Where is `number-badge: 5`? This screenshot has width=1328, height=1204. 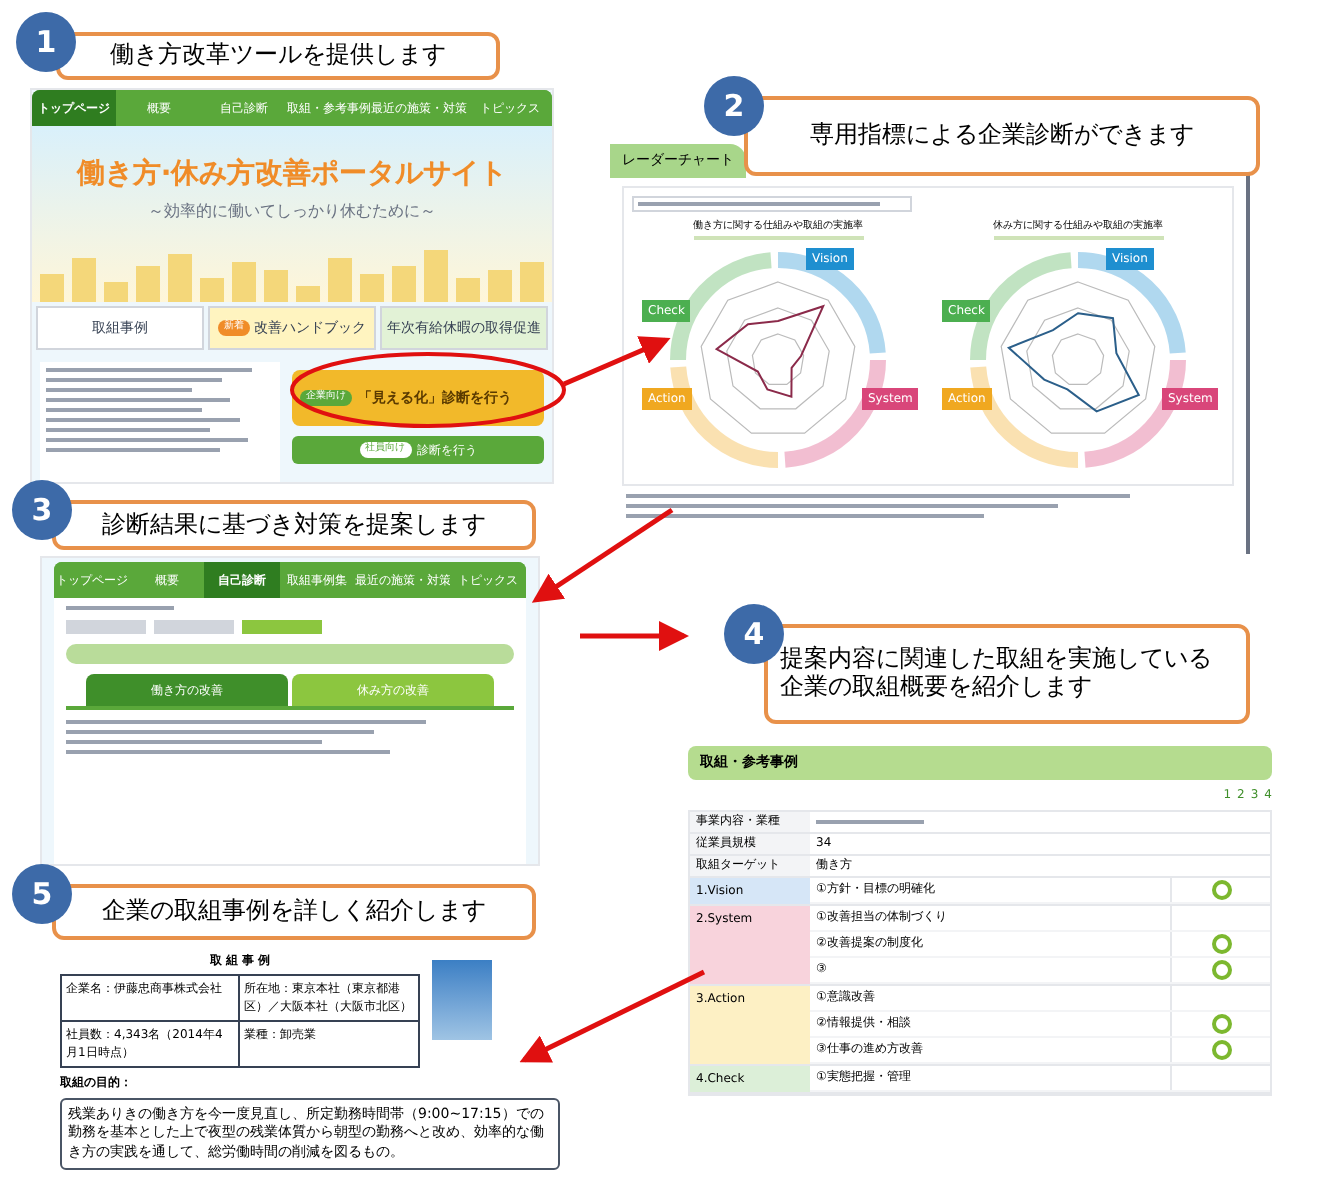 number-badge: 5 is located at coordinates (42, 894).